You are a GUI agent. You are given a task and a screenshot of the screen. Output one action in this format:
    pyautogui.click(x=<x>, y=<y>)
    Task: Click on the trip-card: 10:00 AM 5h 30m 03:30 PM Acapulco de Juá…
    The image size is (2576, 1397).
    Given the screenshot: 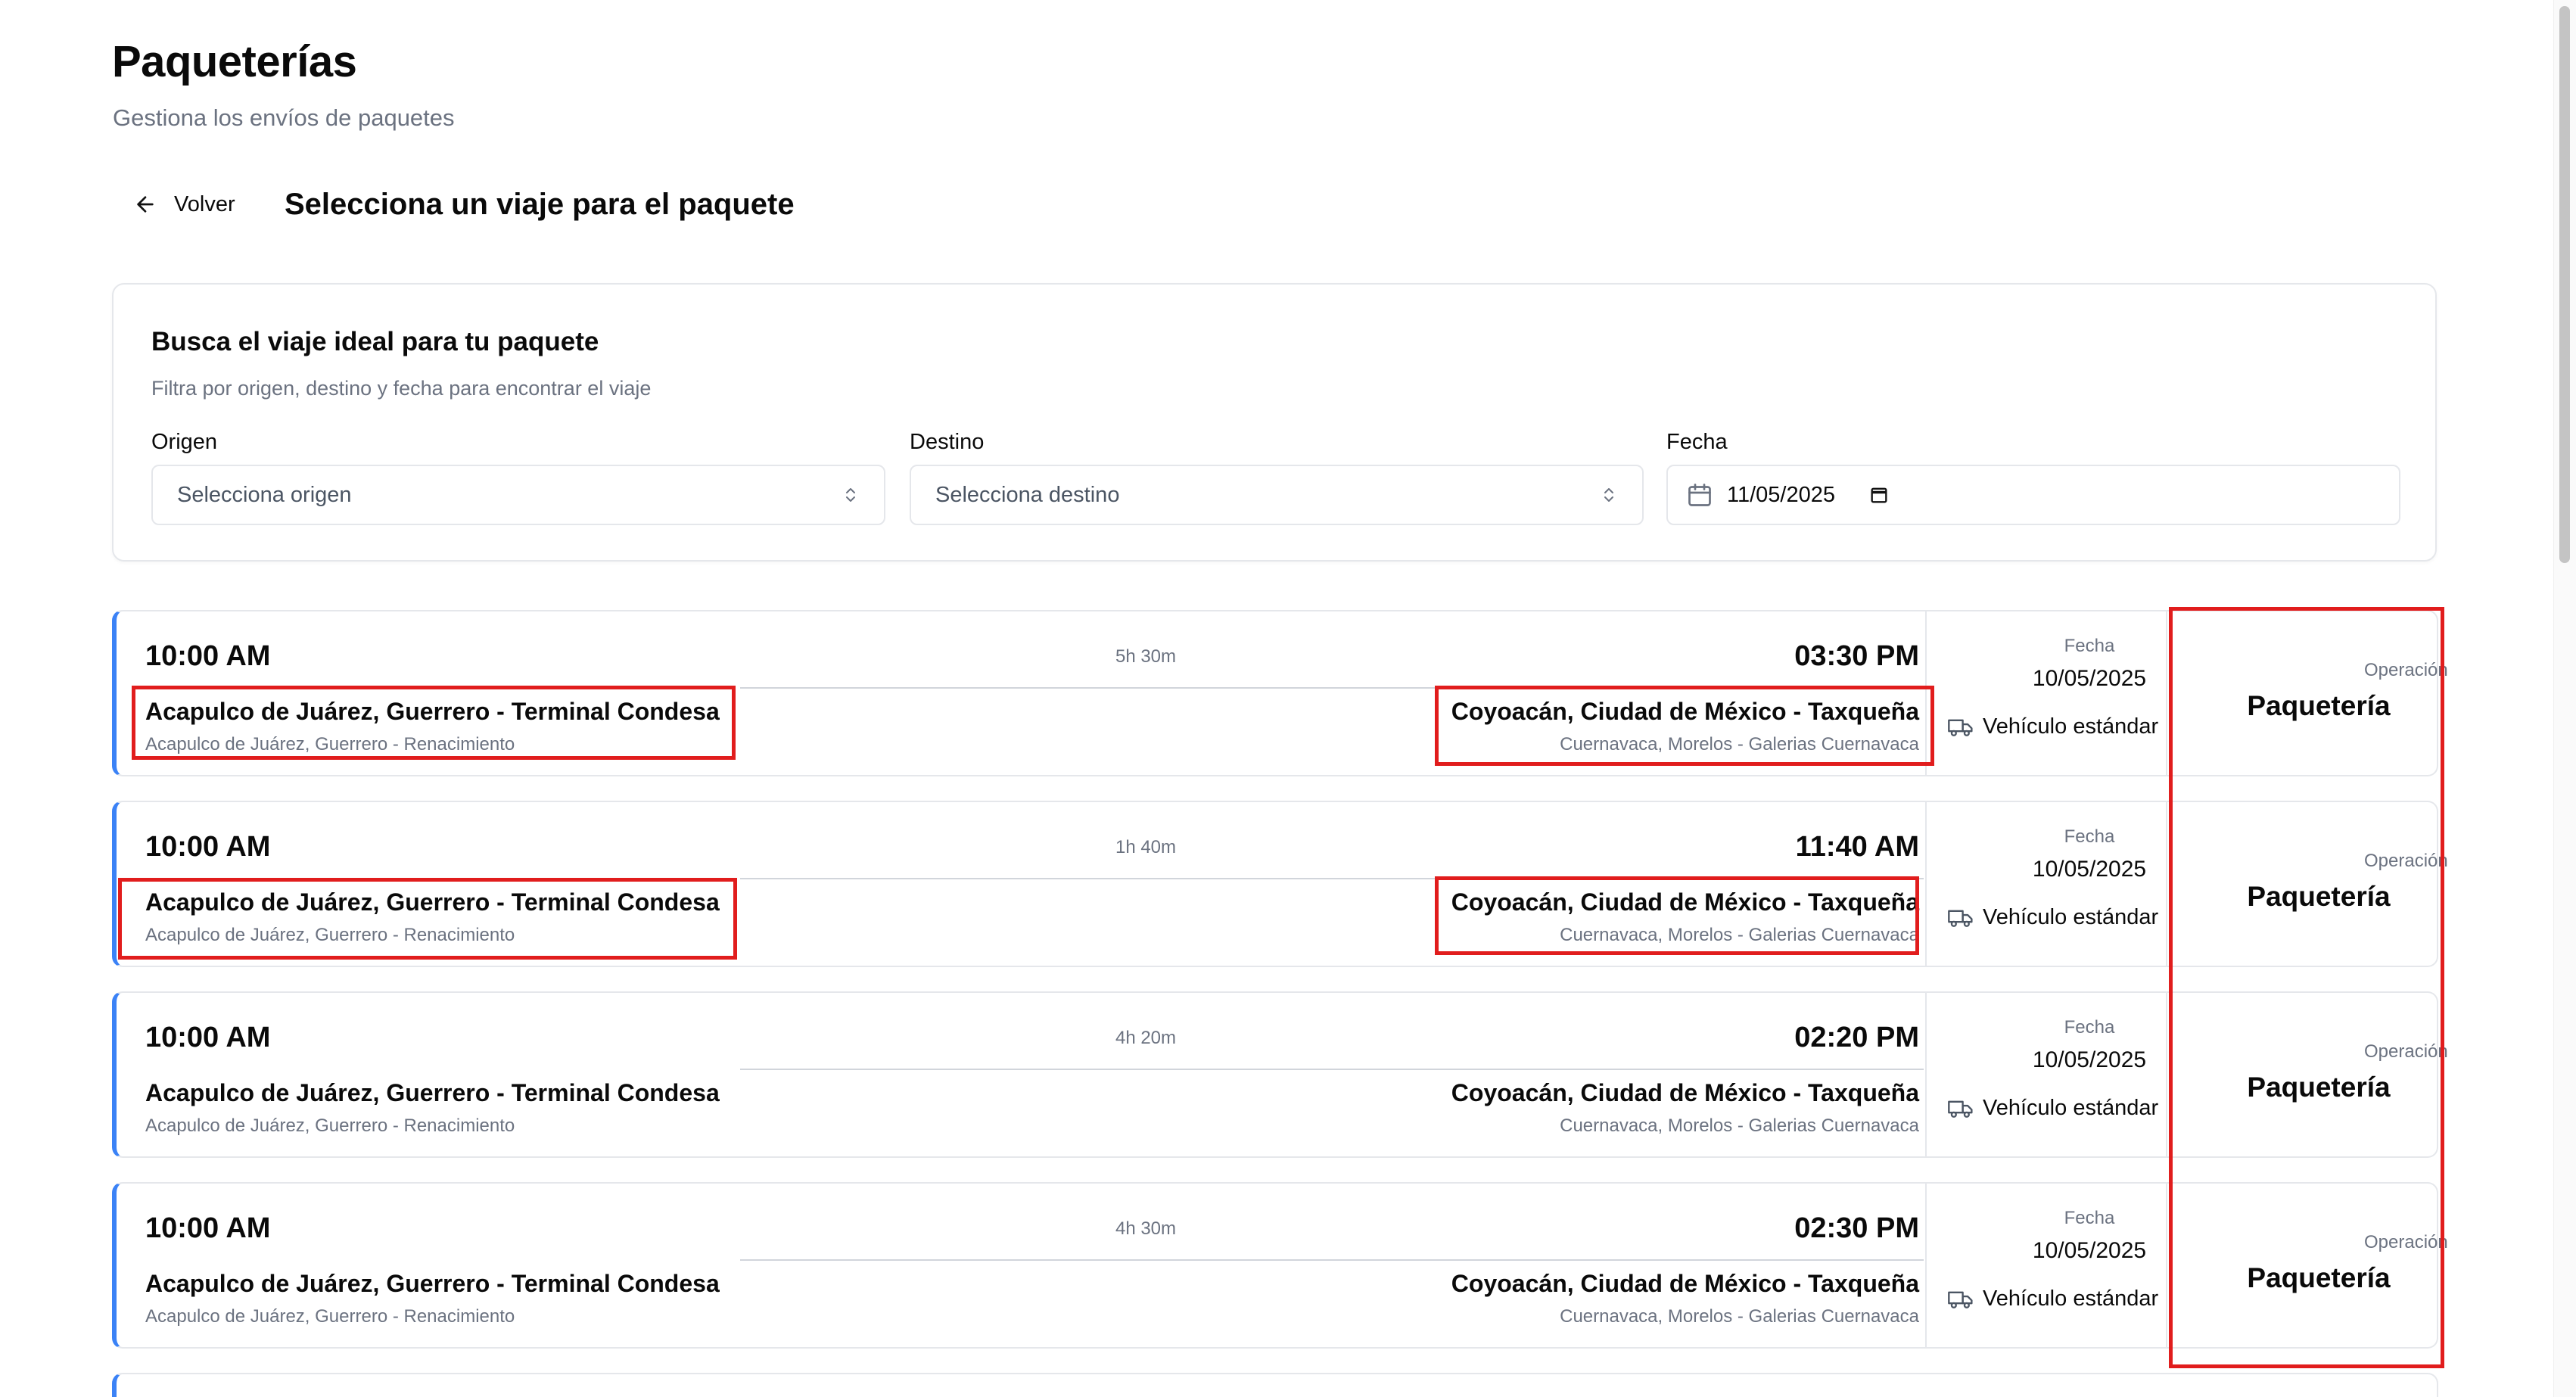 What is the action you would take?
    pyautogui.click(x=1280, y=693)
    